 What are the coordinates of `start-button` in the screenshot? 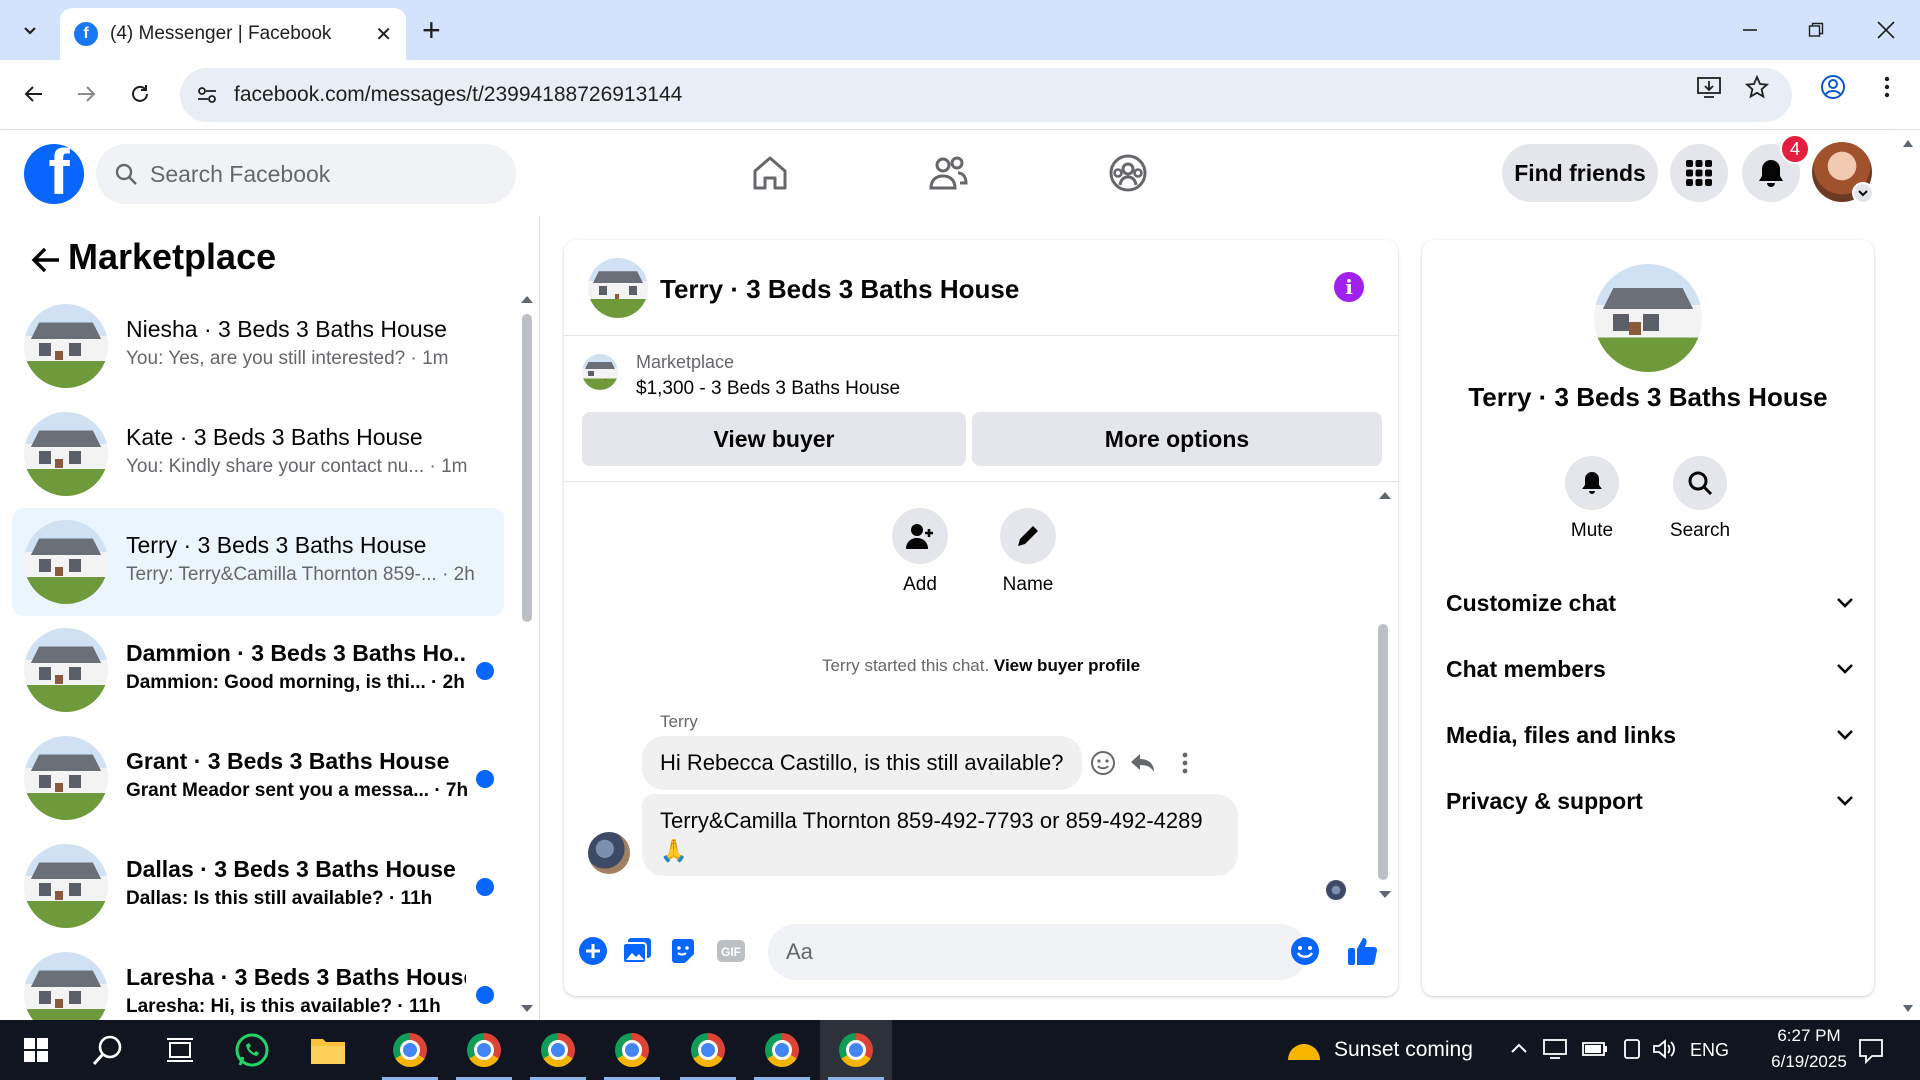 It's located at (36, 1050).